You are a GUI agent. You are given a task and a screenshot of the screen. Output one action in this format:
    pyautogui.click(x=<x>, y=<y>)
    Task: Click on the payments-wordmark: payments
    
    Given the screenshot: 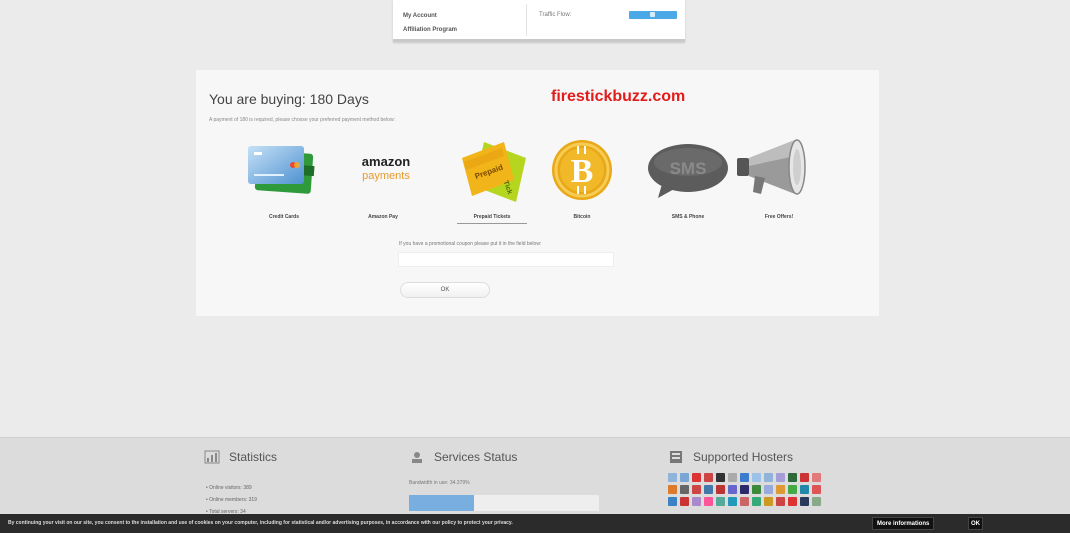 What is the action you would take?
    pyautogui.click(x=386, y=176)
    